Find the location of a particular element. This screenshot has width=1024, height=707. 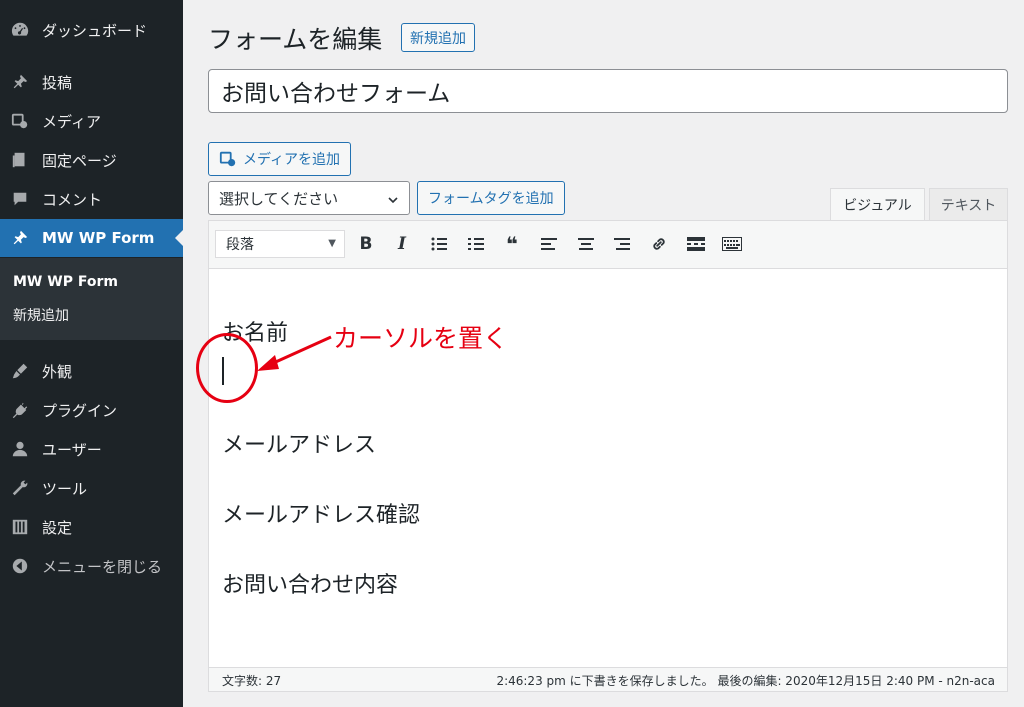

sidebar-item-label: ダッシュボード is located at coordinates (95, 30).